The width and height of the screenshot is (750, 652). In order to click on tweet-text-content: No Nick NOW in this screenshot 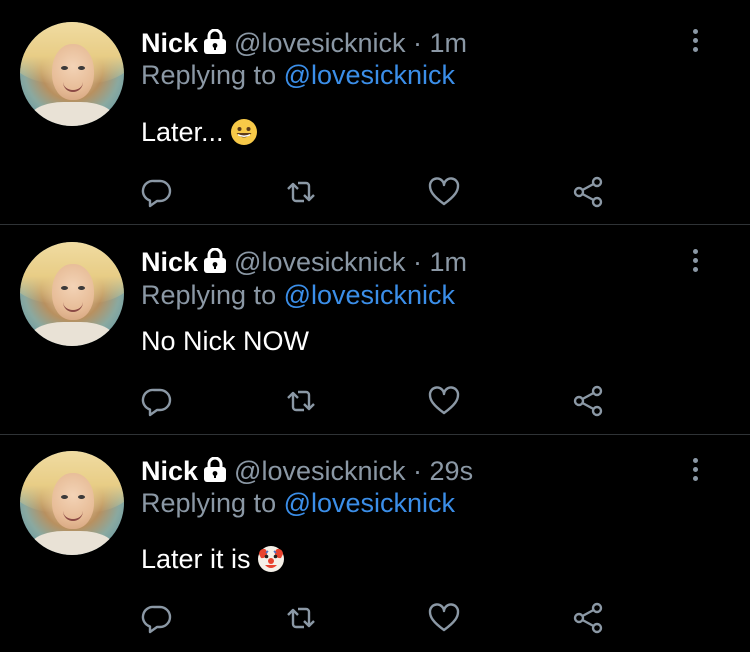, I will do `click(225, 341)`.